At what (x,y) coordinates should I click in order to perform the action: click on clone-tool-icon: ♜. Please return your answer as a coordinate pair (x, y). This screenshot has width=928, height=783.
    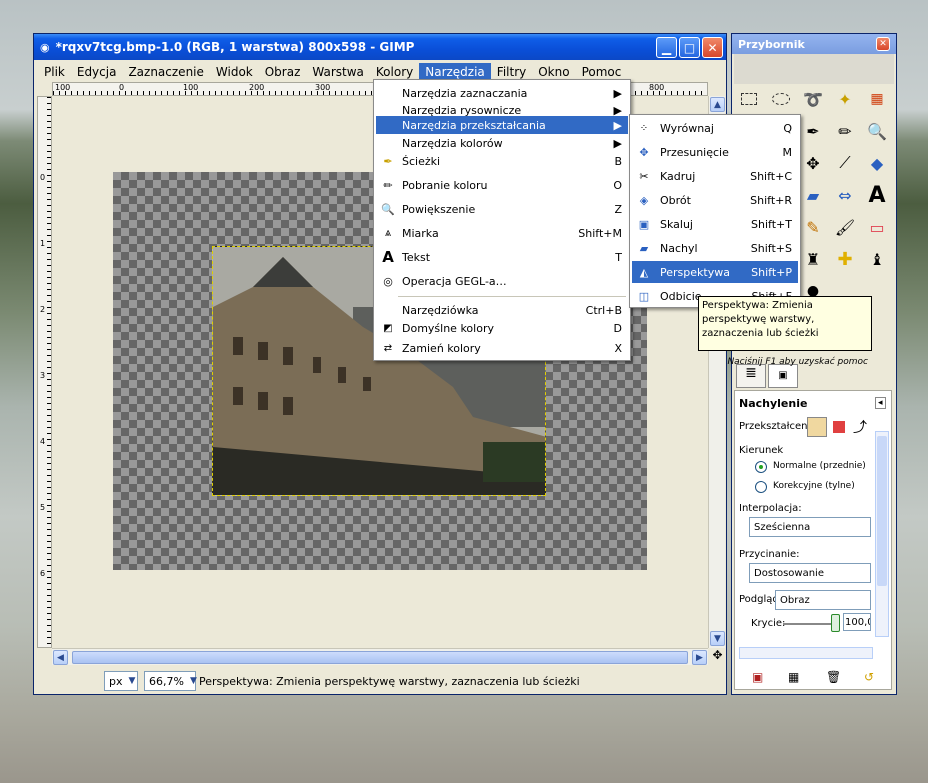
    Looking at the image, I should click on (813, 259).